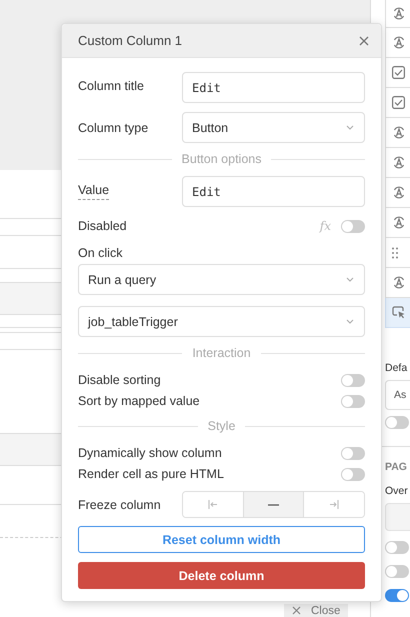 The height and width of the screenshot is (617, 410). I want to click on dropdown-select: job_tableTrigger, so click(221, 321).